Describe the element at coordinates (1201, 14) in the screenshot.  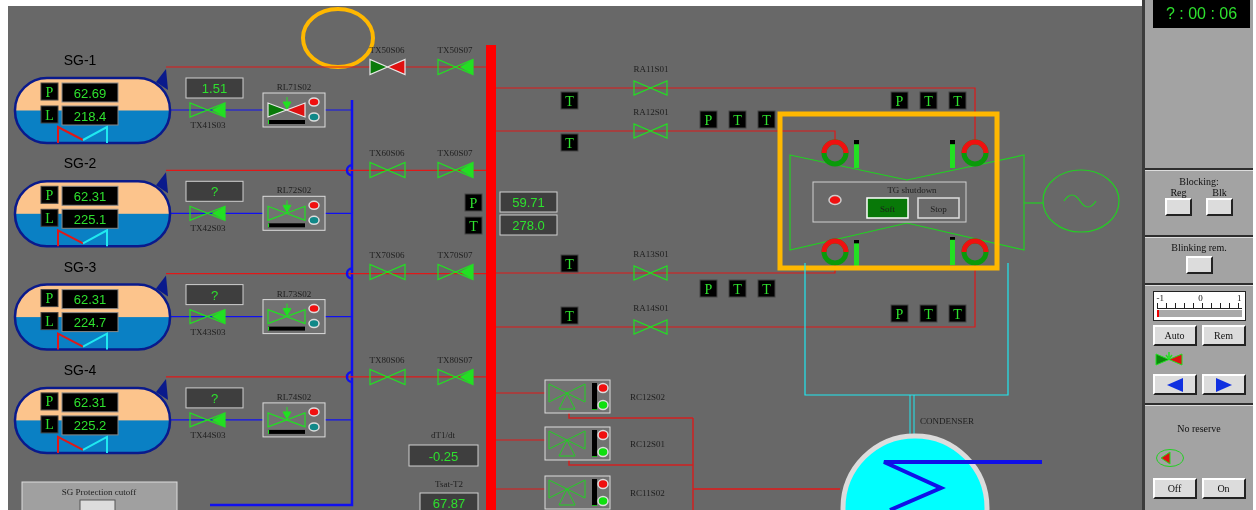
I see `clock-display: ? : 00 : 06` at that location.